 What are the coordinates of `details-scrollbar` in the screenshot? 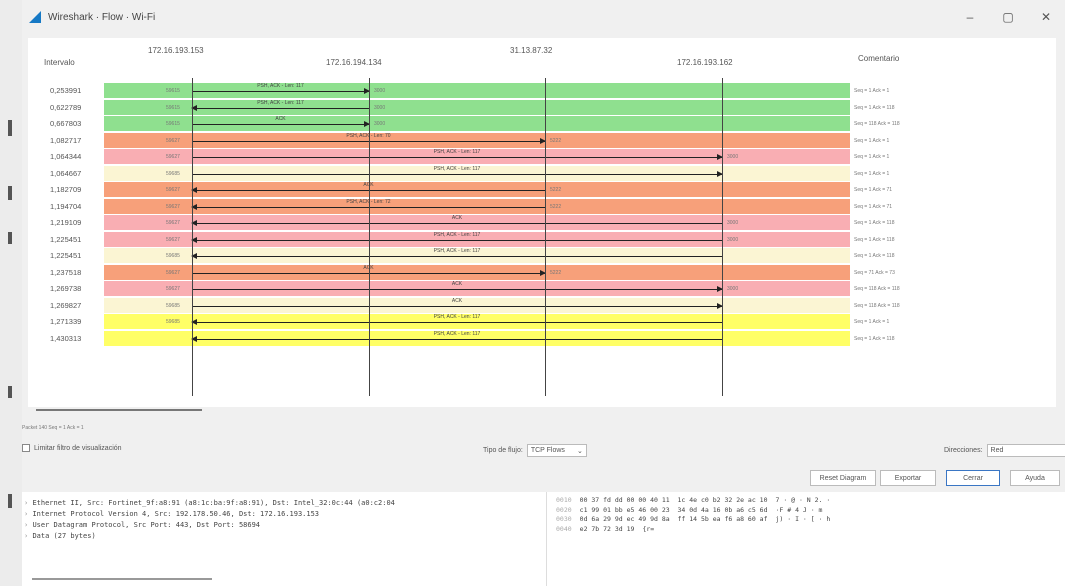 It's located at (122, 579).